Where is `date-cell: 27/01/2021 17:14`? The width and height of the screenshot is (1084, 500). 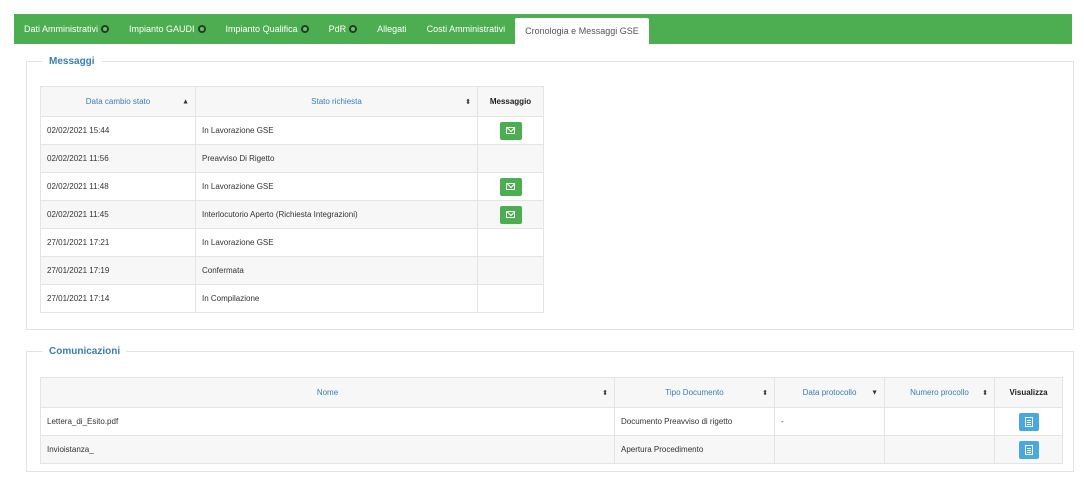 date-cell: 27/01/2021 17:14 is located at coordinates (118, 298).